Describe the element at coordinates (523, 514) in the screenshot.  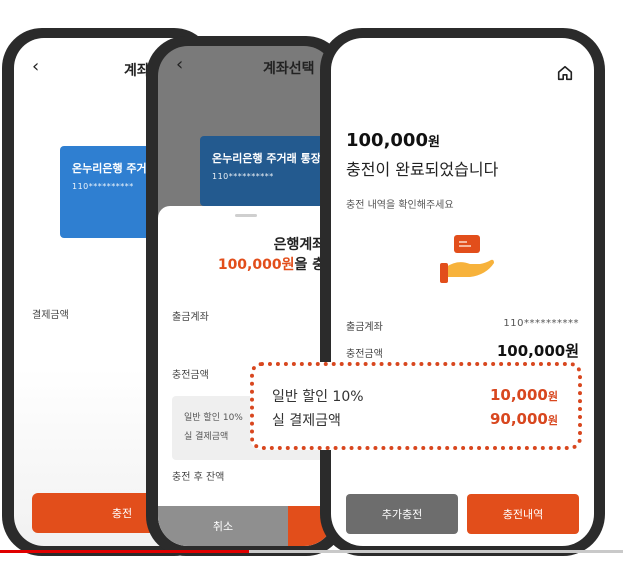
I see `charge-history-button: 충전내역` at that location.